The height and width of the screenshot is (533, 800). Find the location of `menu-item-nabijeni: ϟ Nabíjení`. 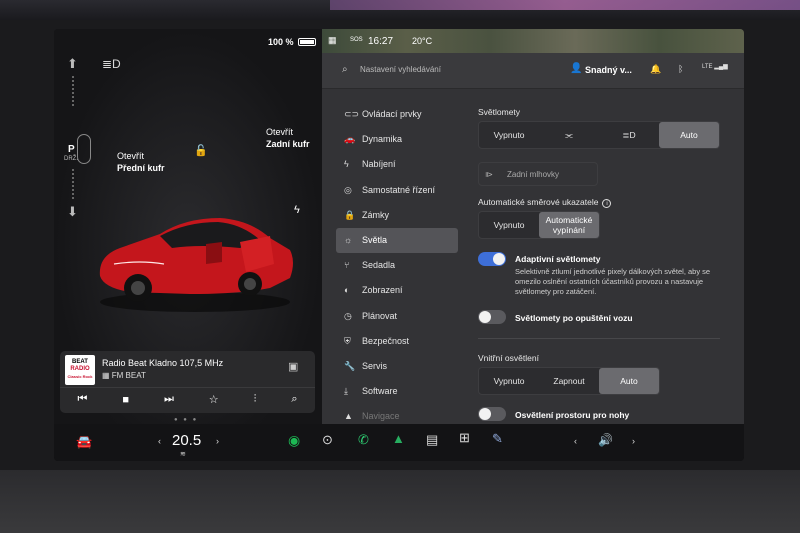

menu-item-nabijeni: ϟ Nabíjení is located at coordinates (397, 164).